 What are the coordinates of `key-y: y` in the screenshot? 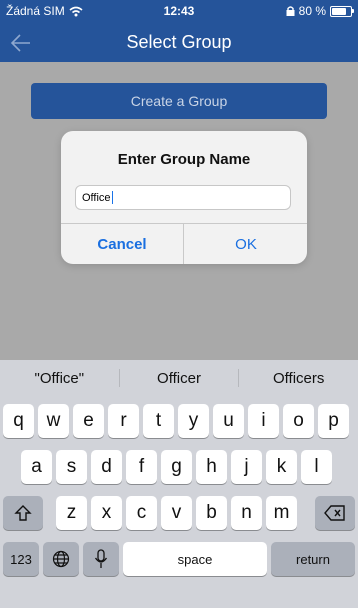 It's located at (193, 421).